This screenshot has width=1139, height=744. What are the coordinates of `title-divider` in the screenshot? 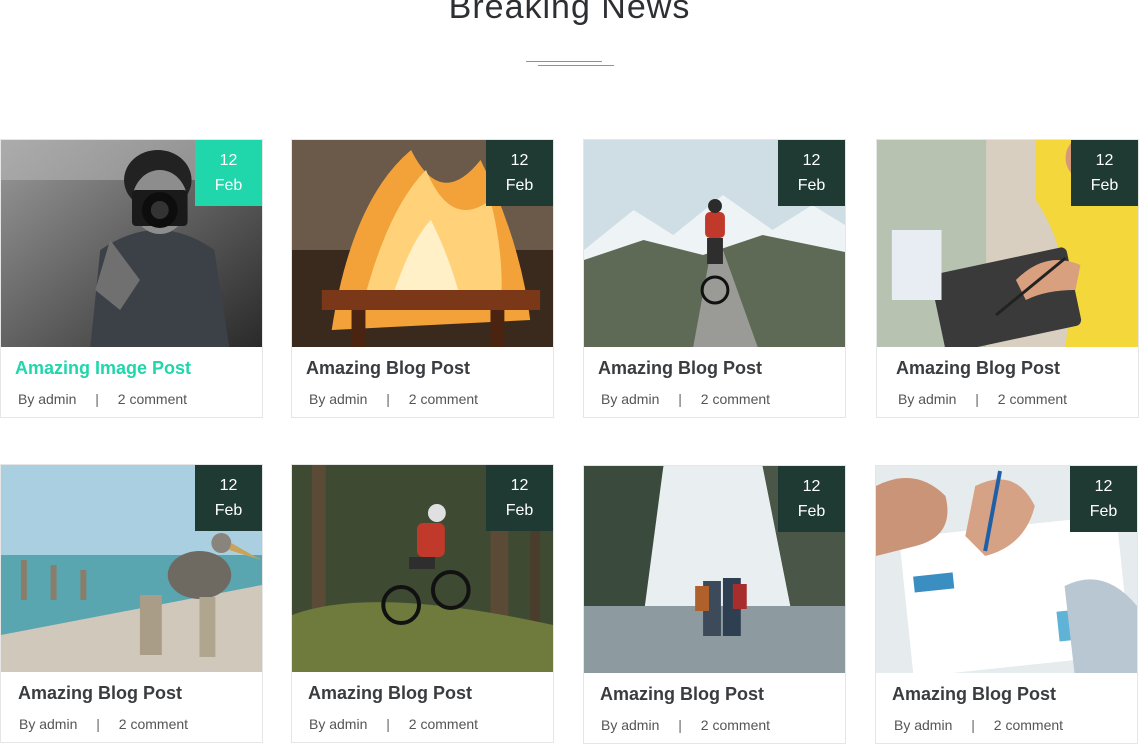 It's located at (570, 63).